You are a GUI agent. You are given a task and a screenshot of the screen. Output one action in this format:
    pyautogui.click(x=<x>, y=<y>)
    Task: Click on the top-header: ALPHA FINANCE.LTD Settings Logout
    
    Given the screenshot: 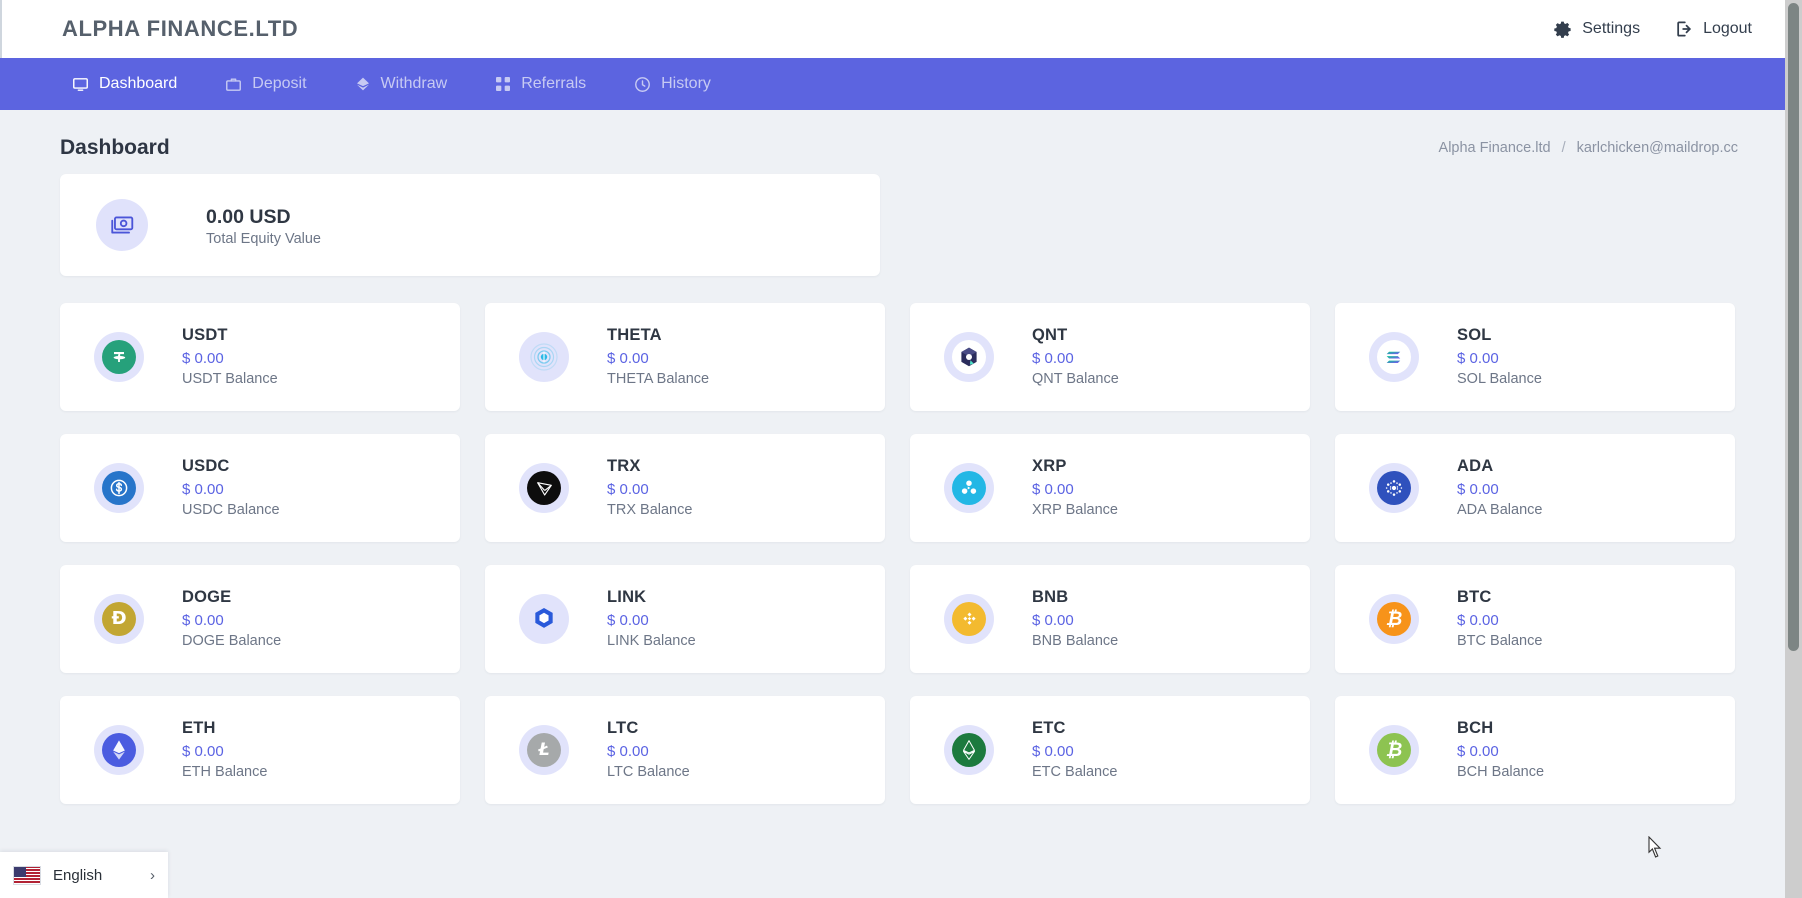 What is the action you would take?
    pyautogui.click(x=901, y=29)
    